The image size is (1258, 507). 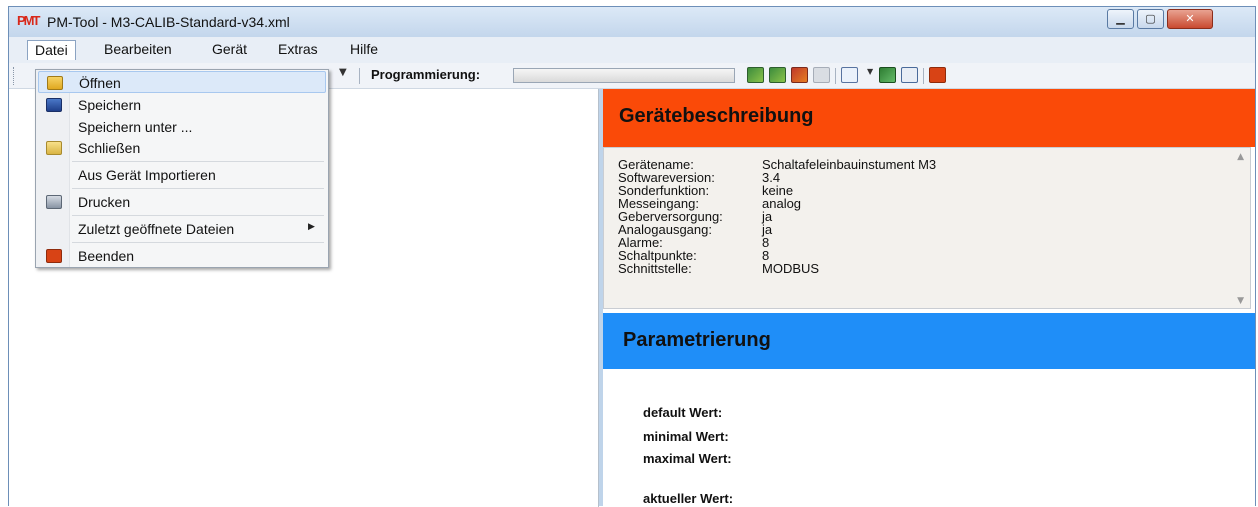 I want to click on close-button: ✕, so click(x=1190, y=19).